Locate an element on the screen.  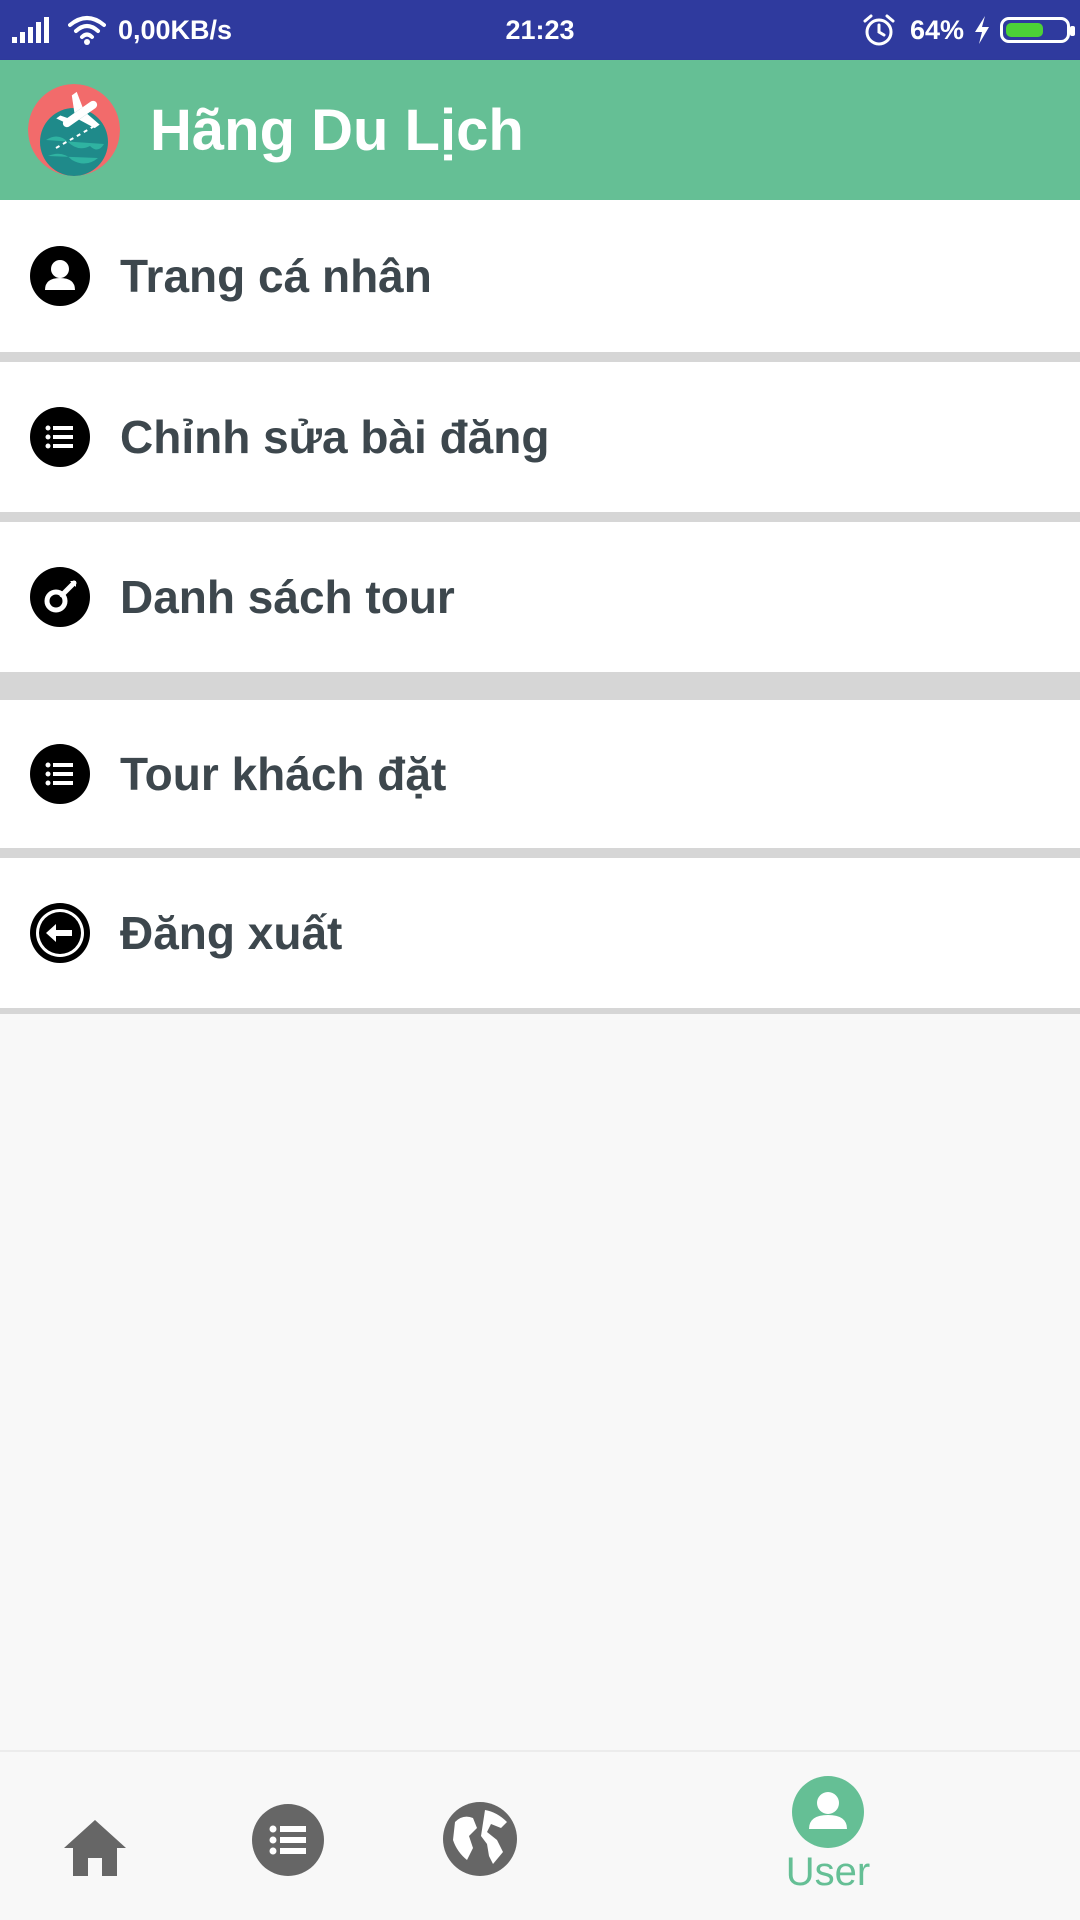
person-icon is located at coordinates (60, 276).